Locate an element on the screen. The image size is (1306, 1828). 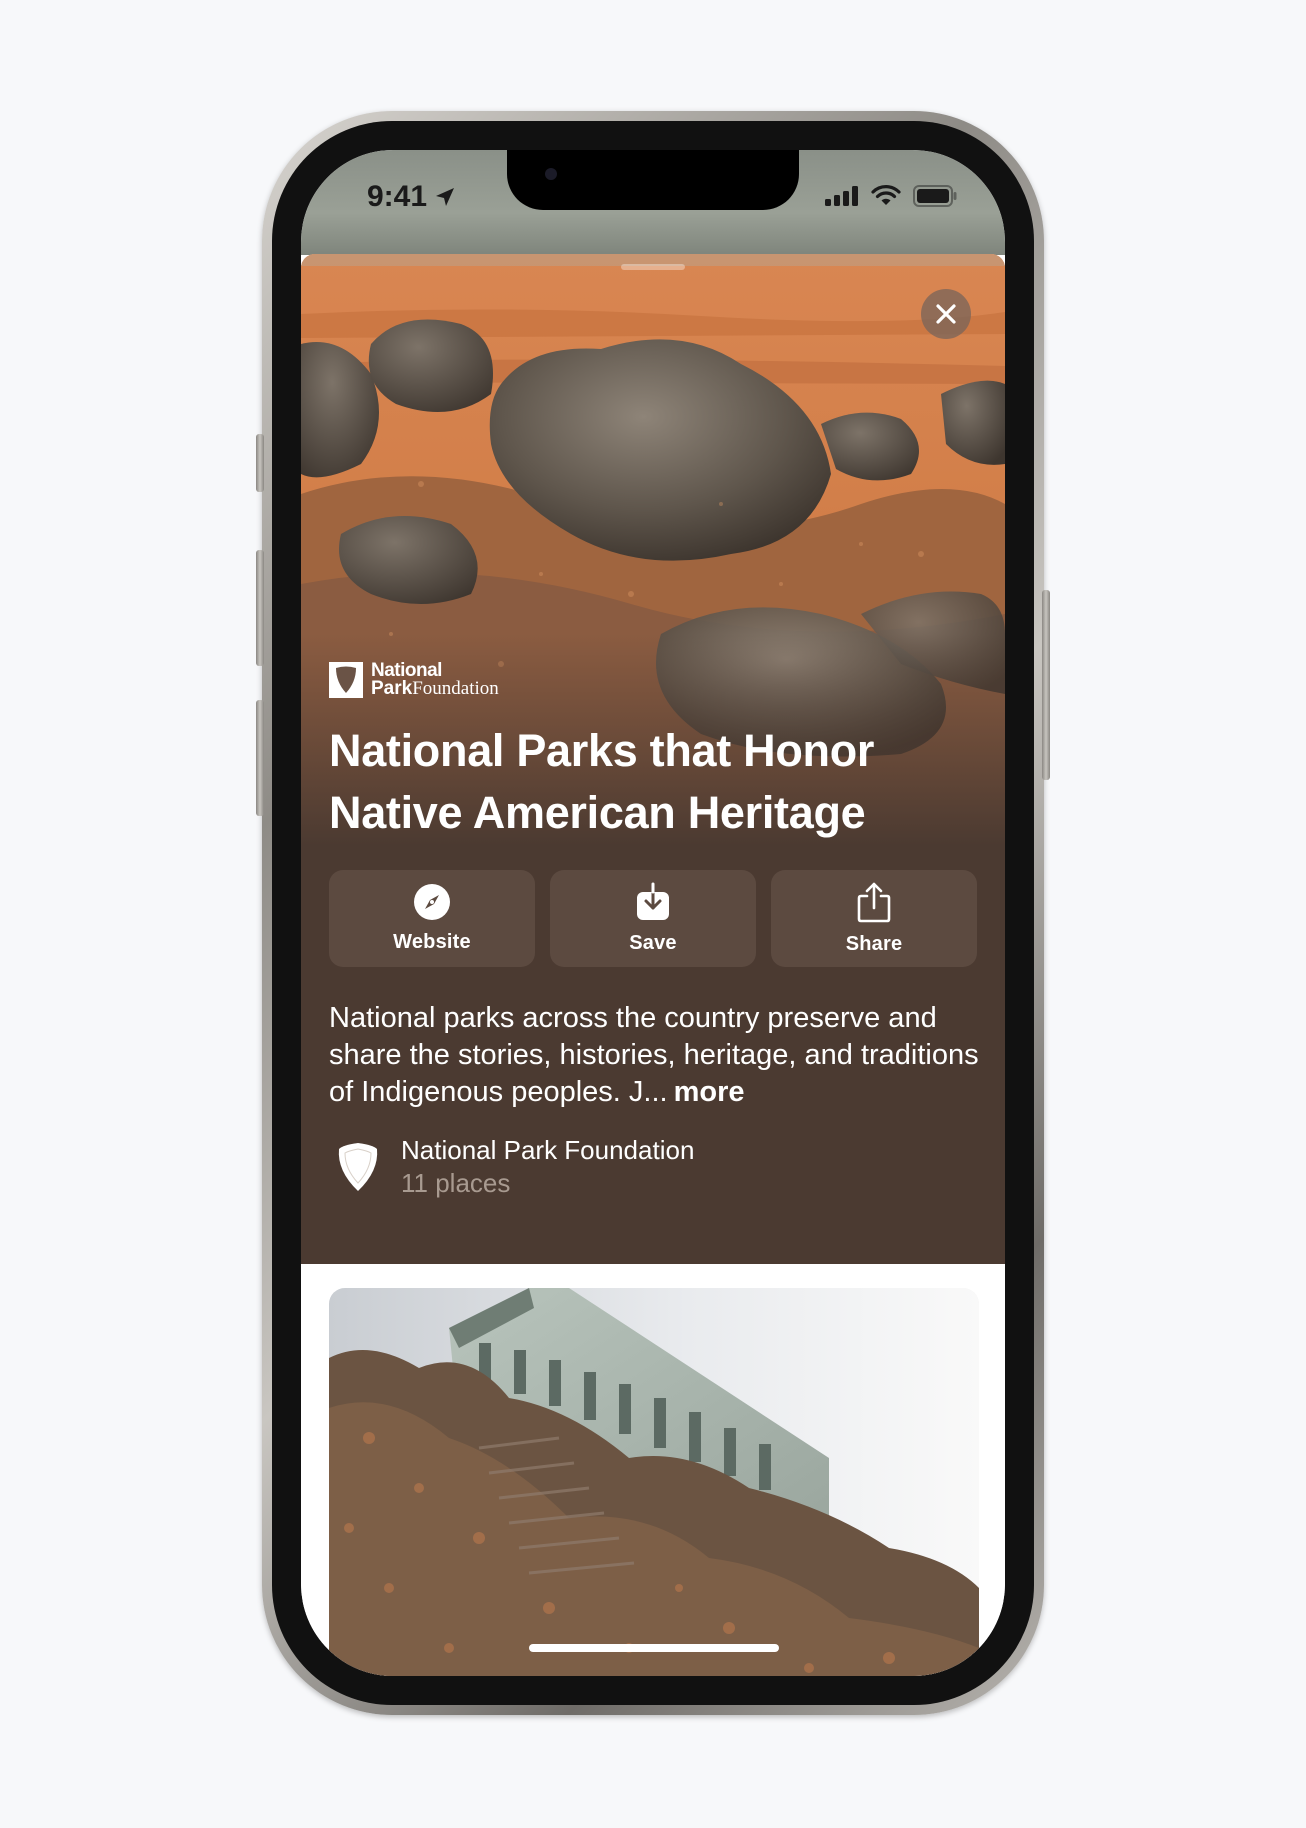
power-button is located at coordinates (1046, 685).